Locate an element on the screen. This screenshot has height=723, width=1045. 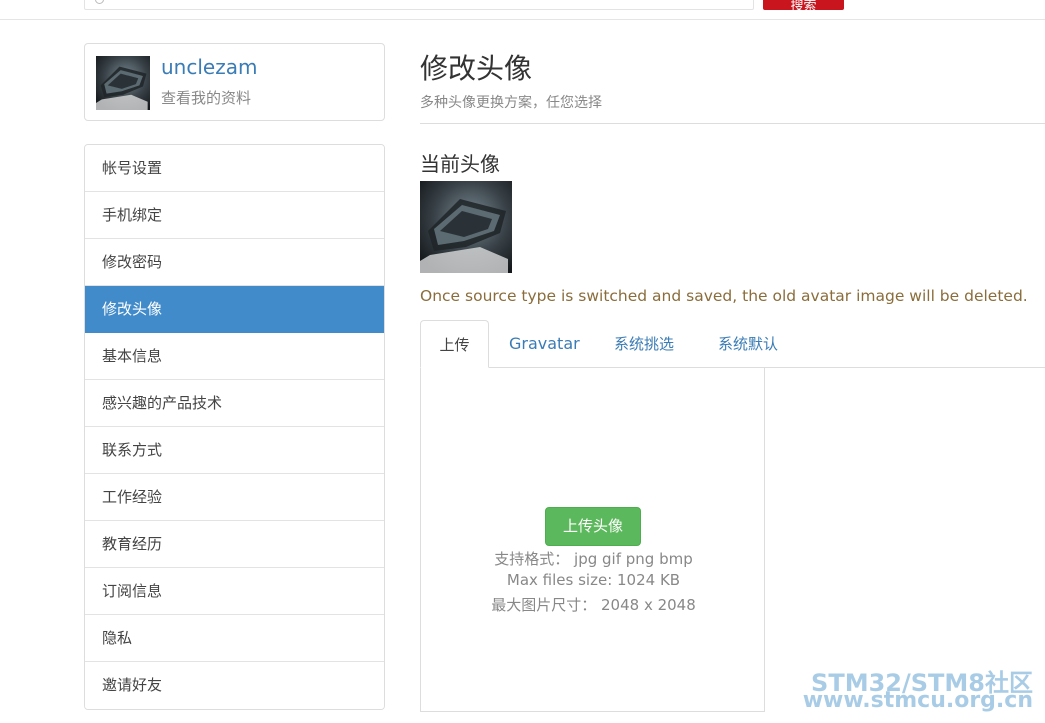
sidebar-item-change-password: 修改密码 is located at coordinates (234, 262).